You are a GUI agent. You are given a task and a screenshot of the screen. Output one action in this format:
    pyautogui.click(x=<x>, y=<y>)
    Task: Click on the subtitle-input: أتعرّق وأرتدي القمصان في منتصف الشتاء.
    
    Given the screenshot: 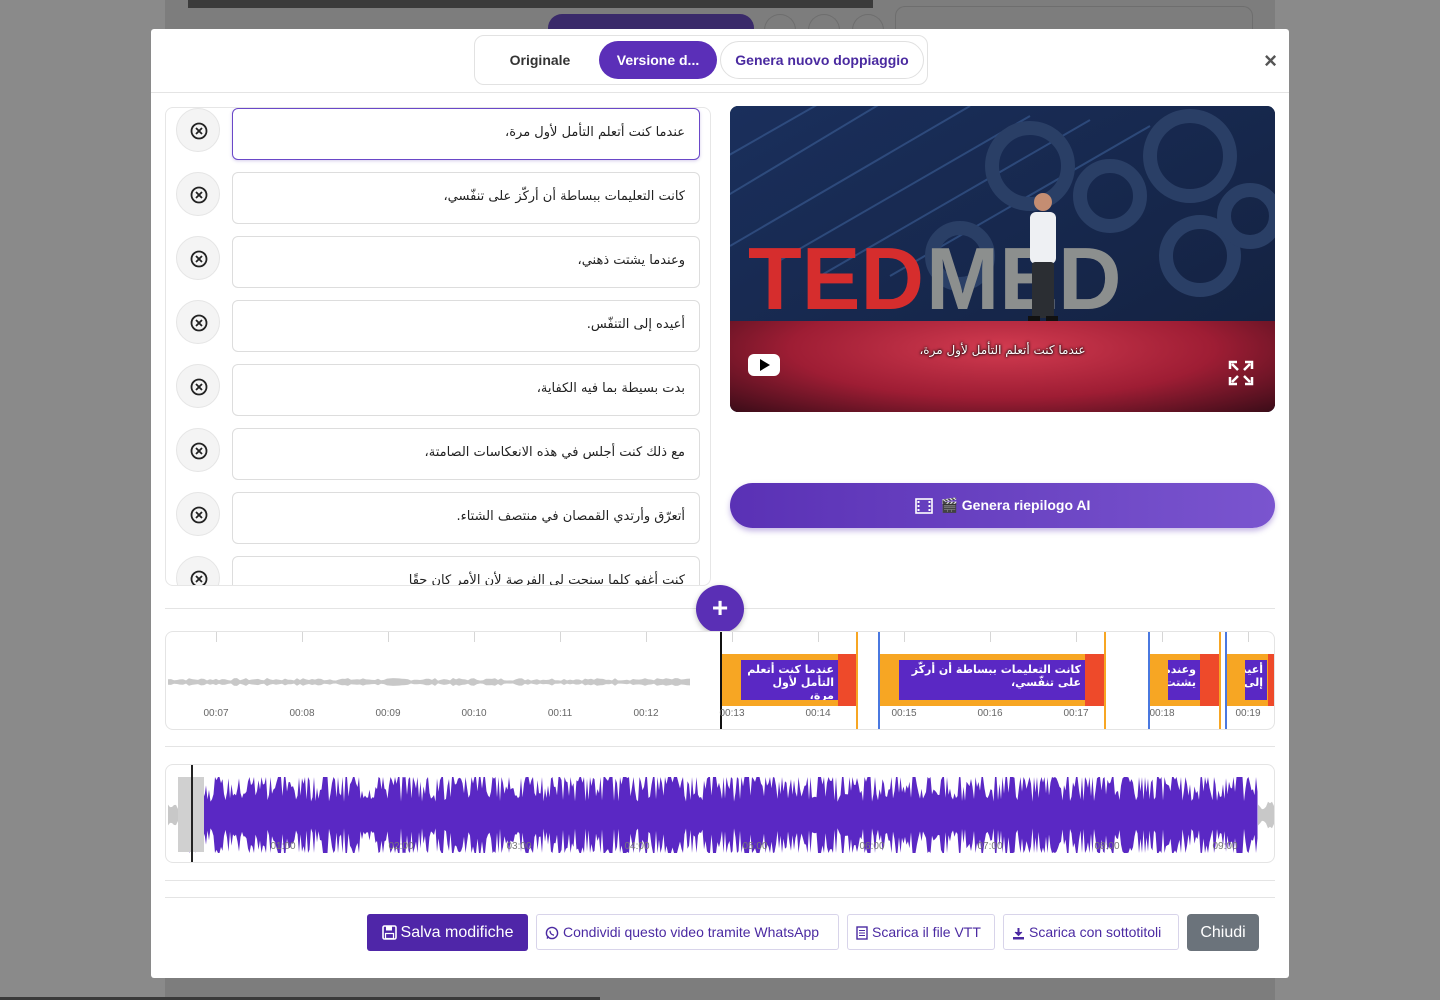 What is the action you would take?
    pyautogui.click(x=466, y=518)
    